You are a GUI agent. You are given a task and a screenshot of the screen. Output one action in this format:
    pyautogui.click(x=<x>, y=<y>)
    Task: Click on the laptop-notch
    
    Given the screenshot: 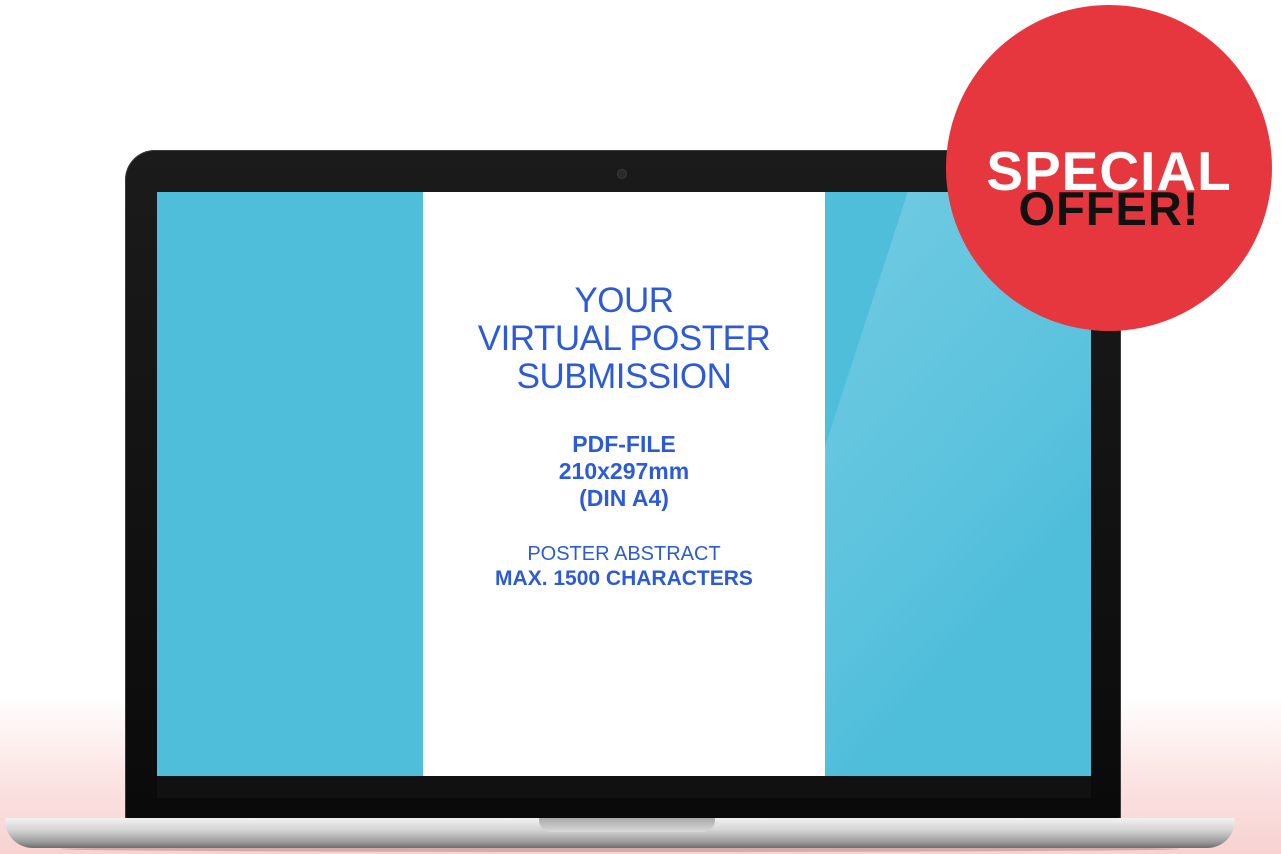 What is the action you would take?
    pyautogui.click(x=627, y=825)
    